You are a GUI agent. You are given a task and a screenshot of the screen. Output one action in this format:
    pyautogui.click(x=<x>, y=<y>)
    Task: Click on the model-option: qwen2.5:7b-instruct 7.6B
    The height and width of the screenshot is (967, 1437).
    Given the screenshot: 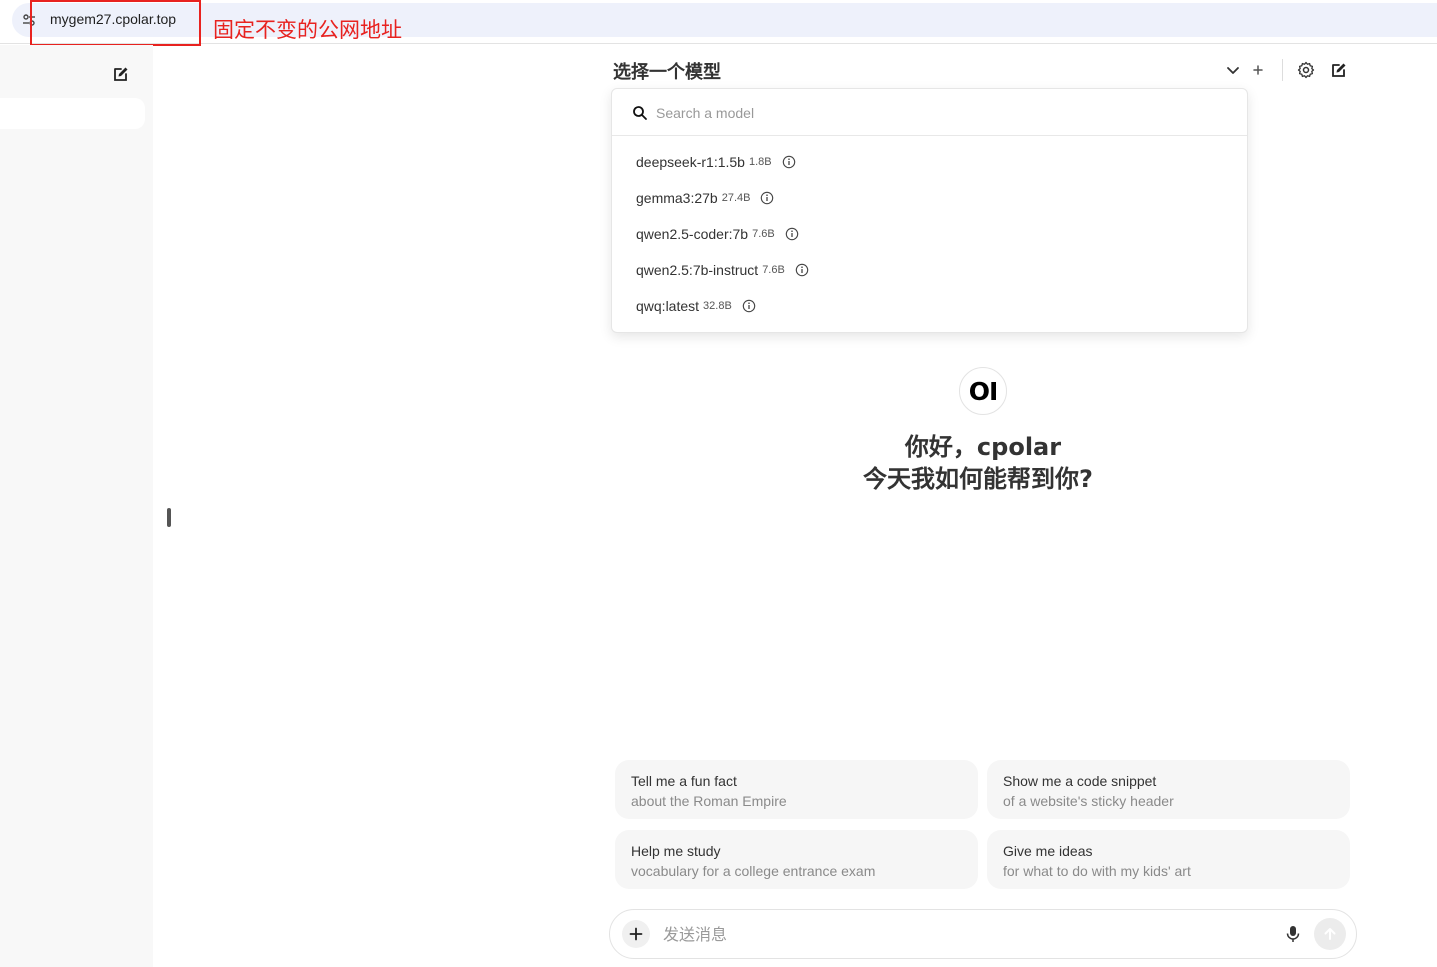 What is the action you would take?
    pyautogui.click(x=722, y=270)
    